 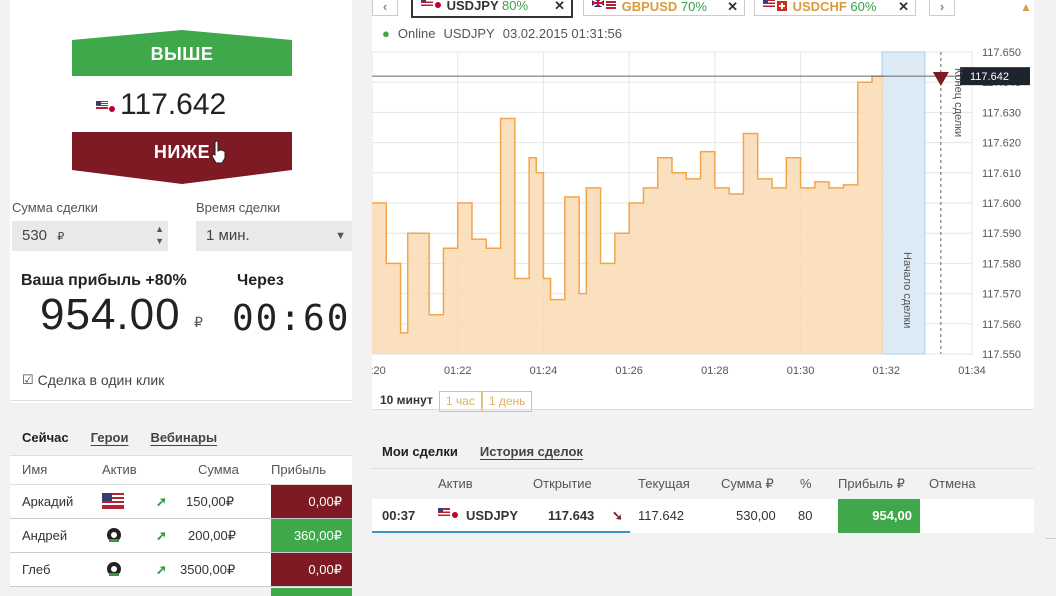 I want to click on leaders-table-header: Имя Актив Сумма Прибыль, so click(x=181, y=470).